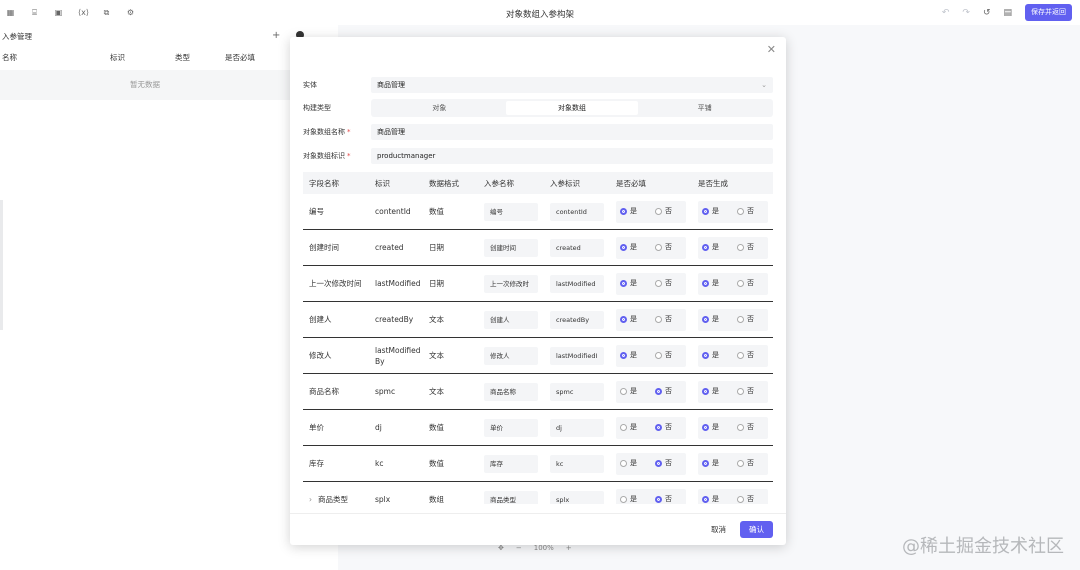 This screenshot has width=1080, height=570. I want to click on redo-icon: ↷, so click(966, 13).